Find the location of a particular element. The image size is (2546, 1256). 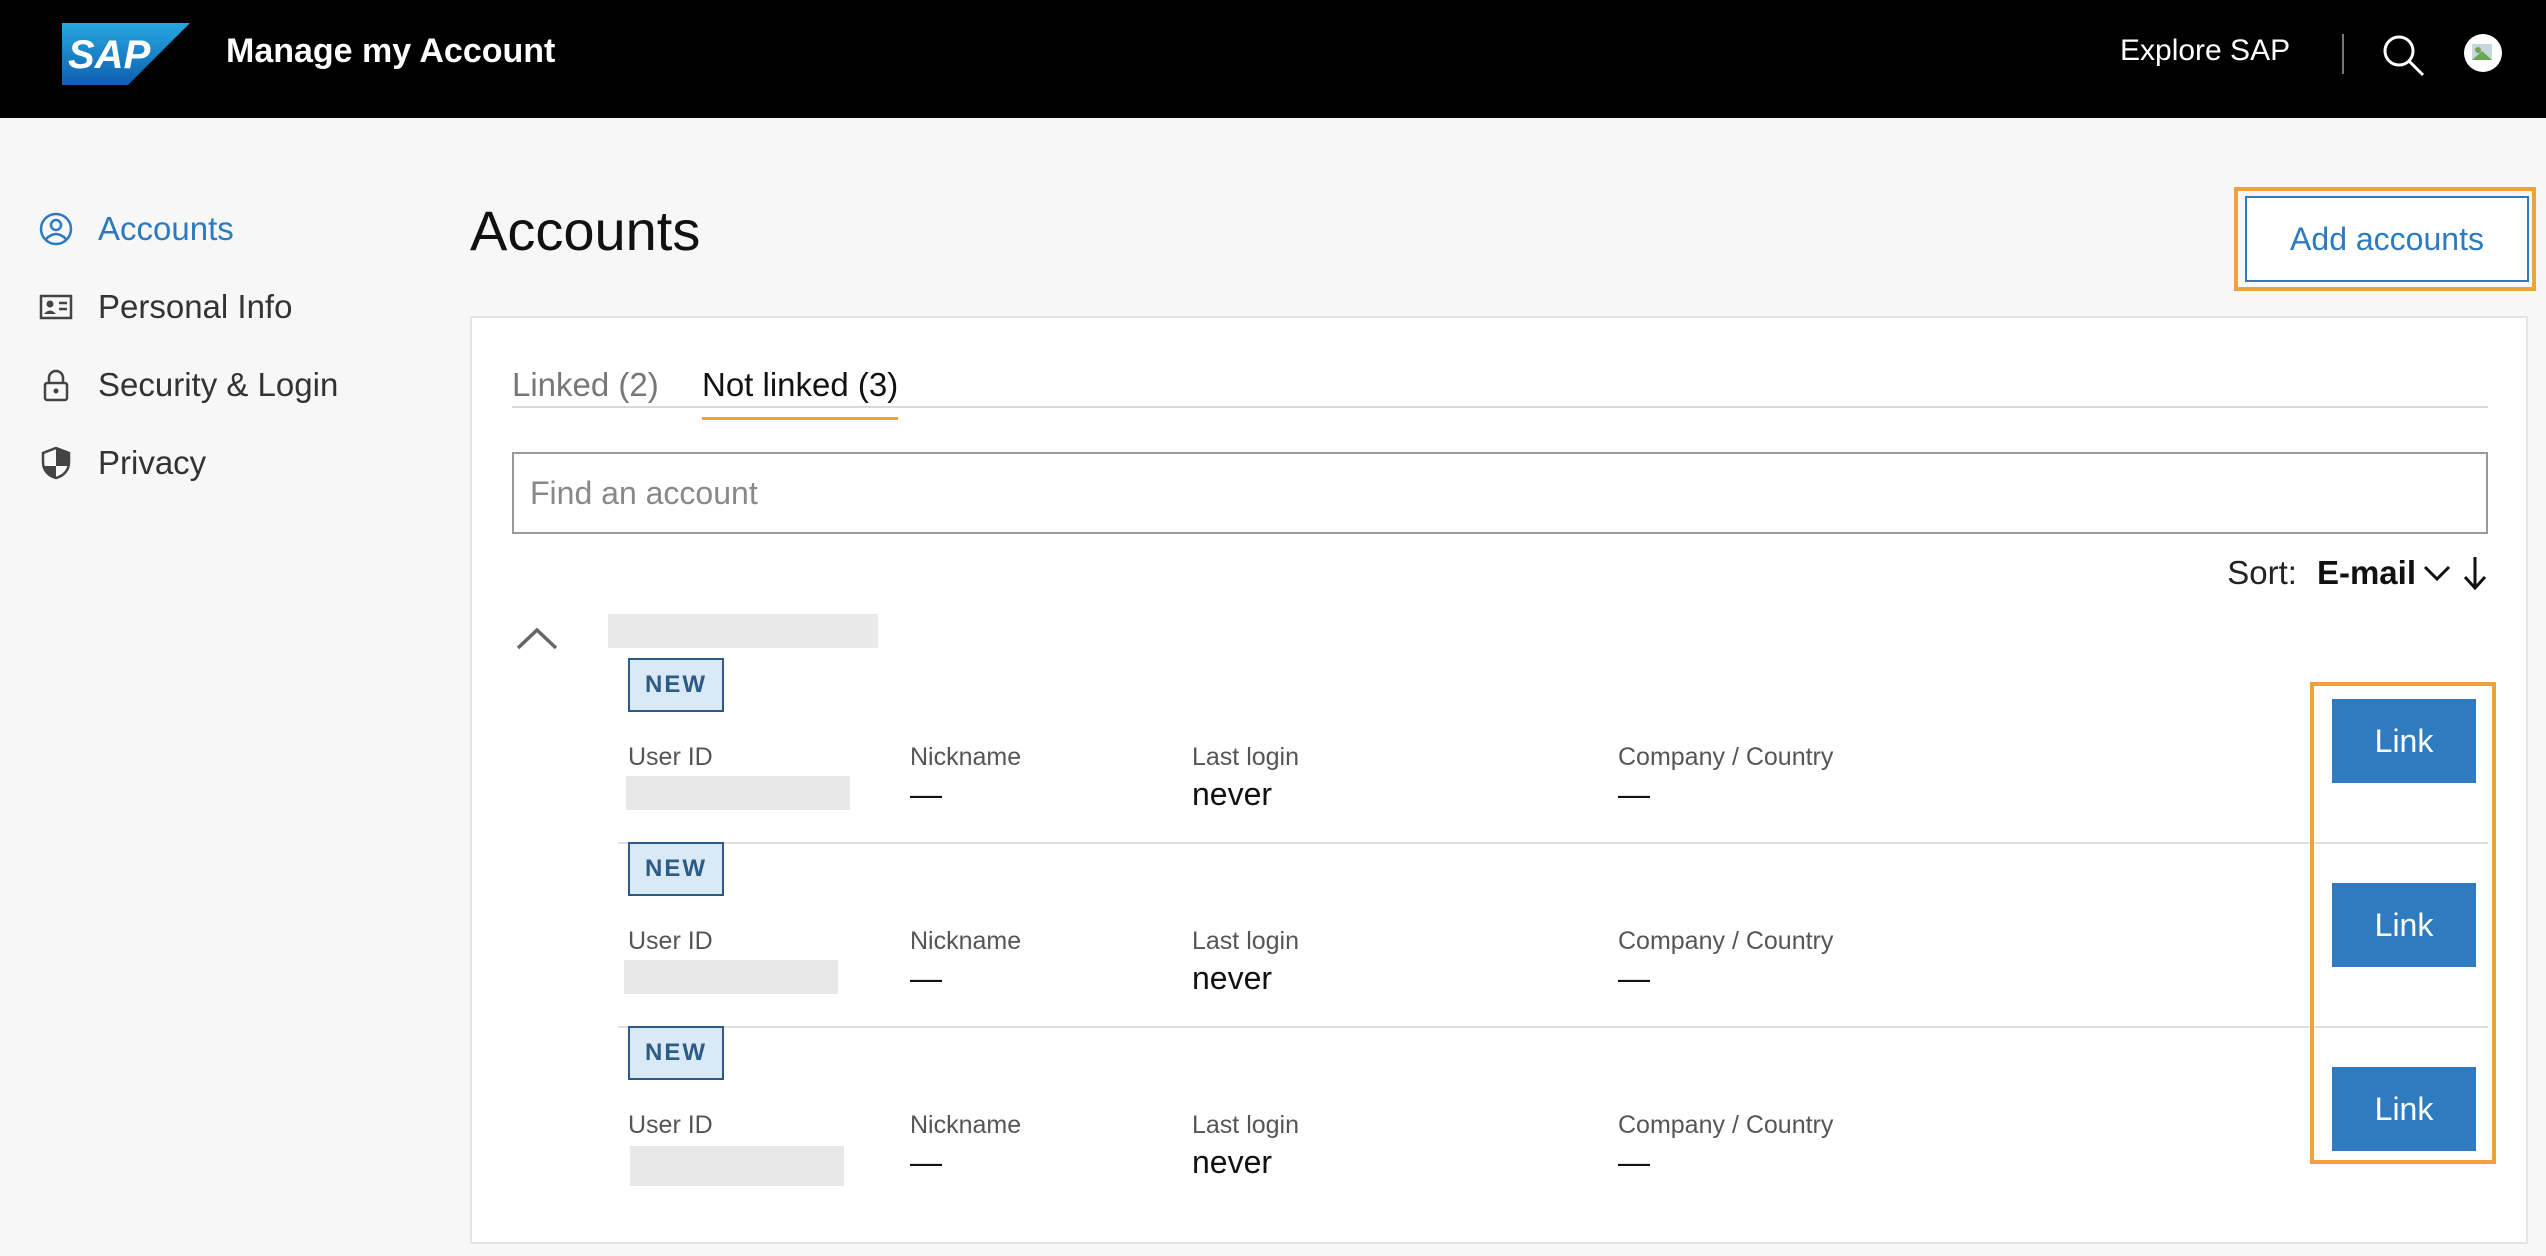

sort-field-select: E-mail is located at coordinates (2366, 573).